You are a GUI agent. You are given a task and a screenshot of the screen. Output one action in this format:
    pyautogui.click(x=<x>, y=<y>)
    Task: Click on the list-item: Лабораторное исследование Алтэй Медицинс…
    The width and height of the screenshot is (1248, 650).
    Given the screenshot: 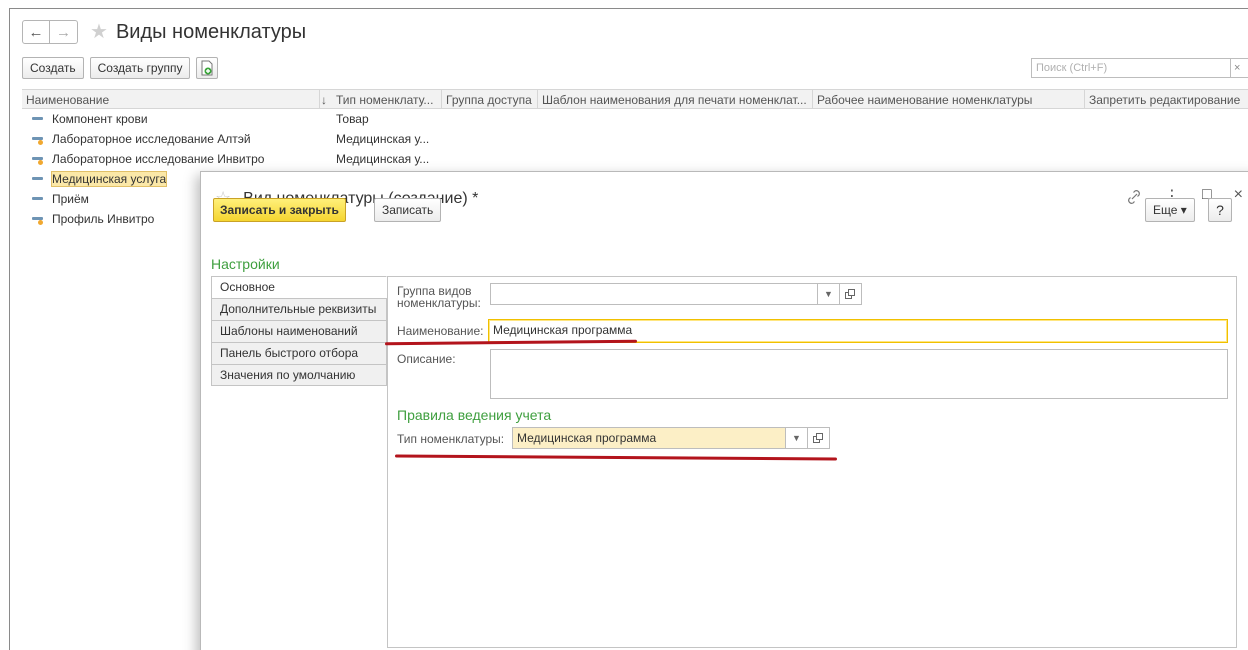 What is the action you would take?
    pyautogui.click(x=635, y=139)
    